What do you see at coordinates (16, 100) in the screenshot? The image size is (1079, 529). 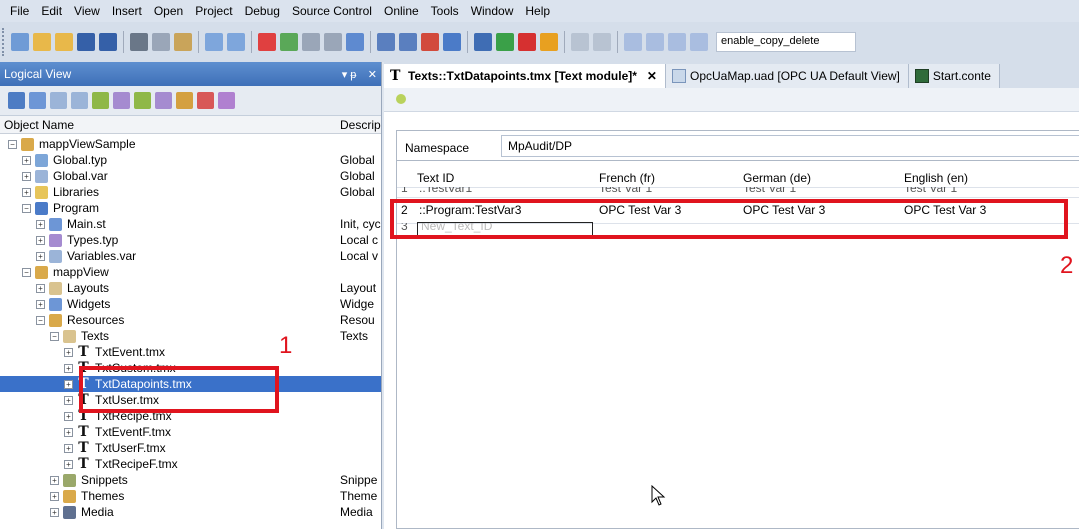 I see `view-icon` at bounding box center [16, 100].